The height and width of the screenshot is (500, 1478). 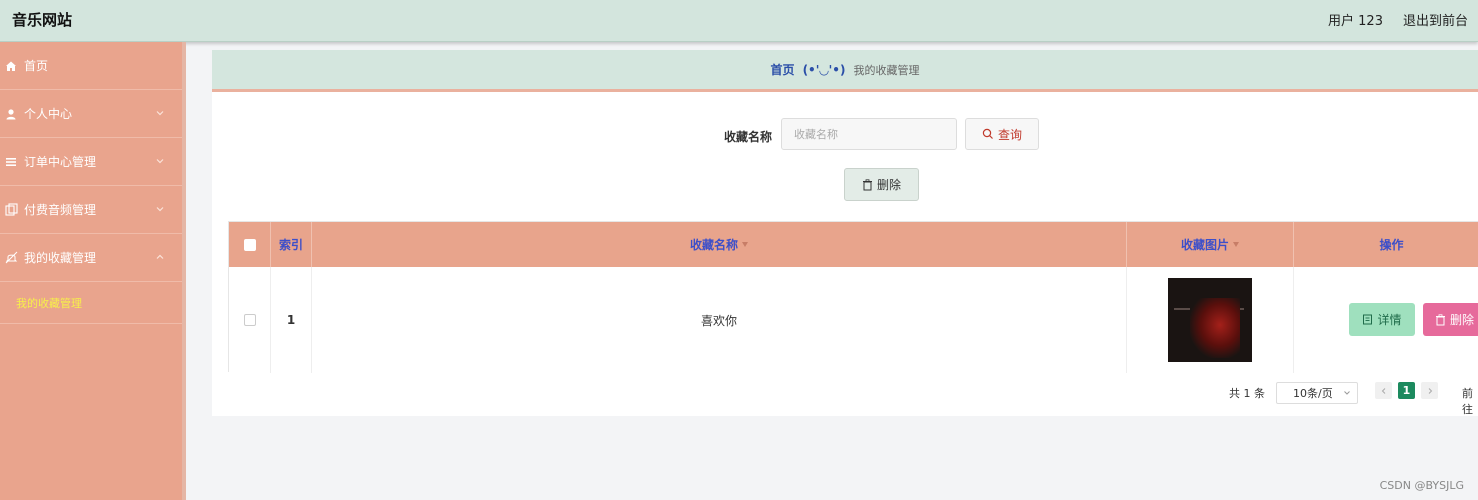 I want to click on album-cover-image, so click(x=1210, y=320).